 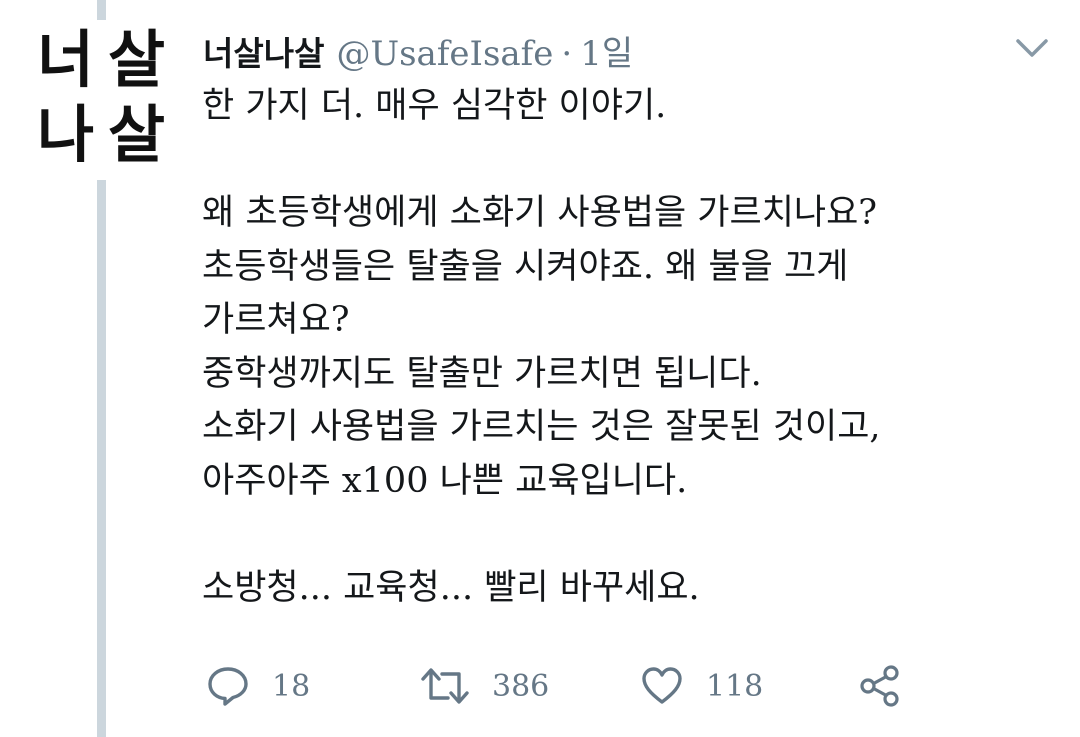 I want to click on retweet-count: 386, so click(x=521, y=686).